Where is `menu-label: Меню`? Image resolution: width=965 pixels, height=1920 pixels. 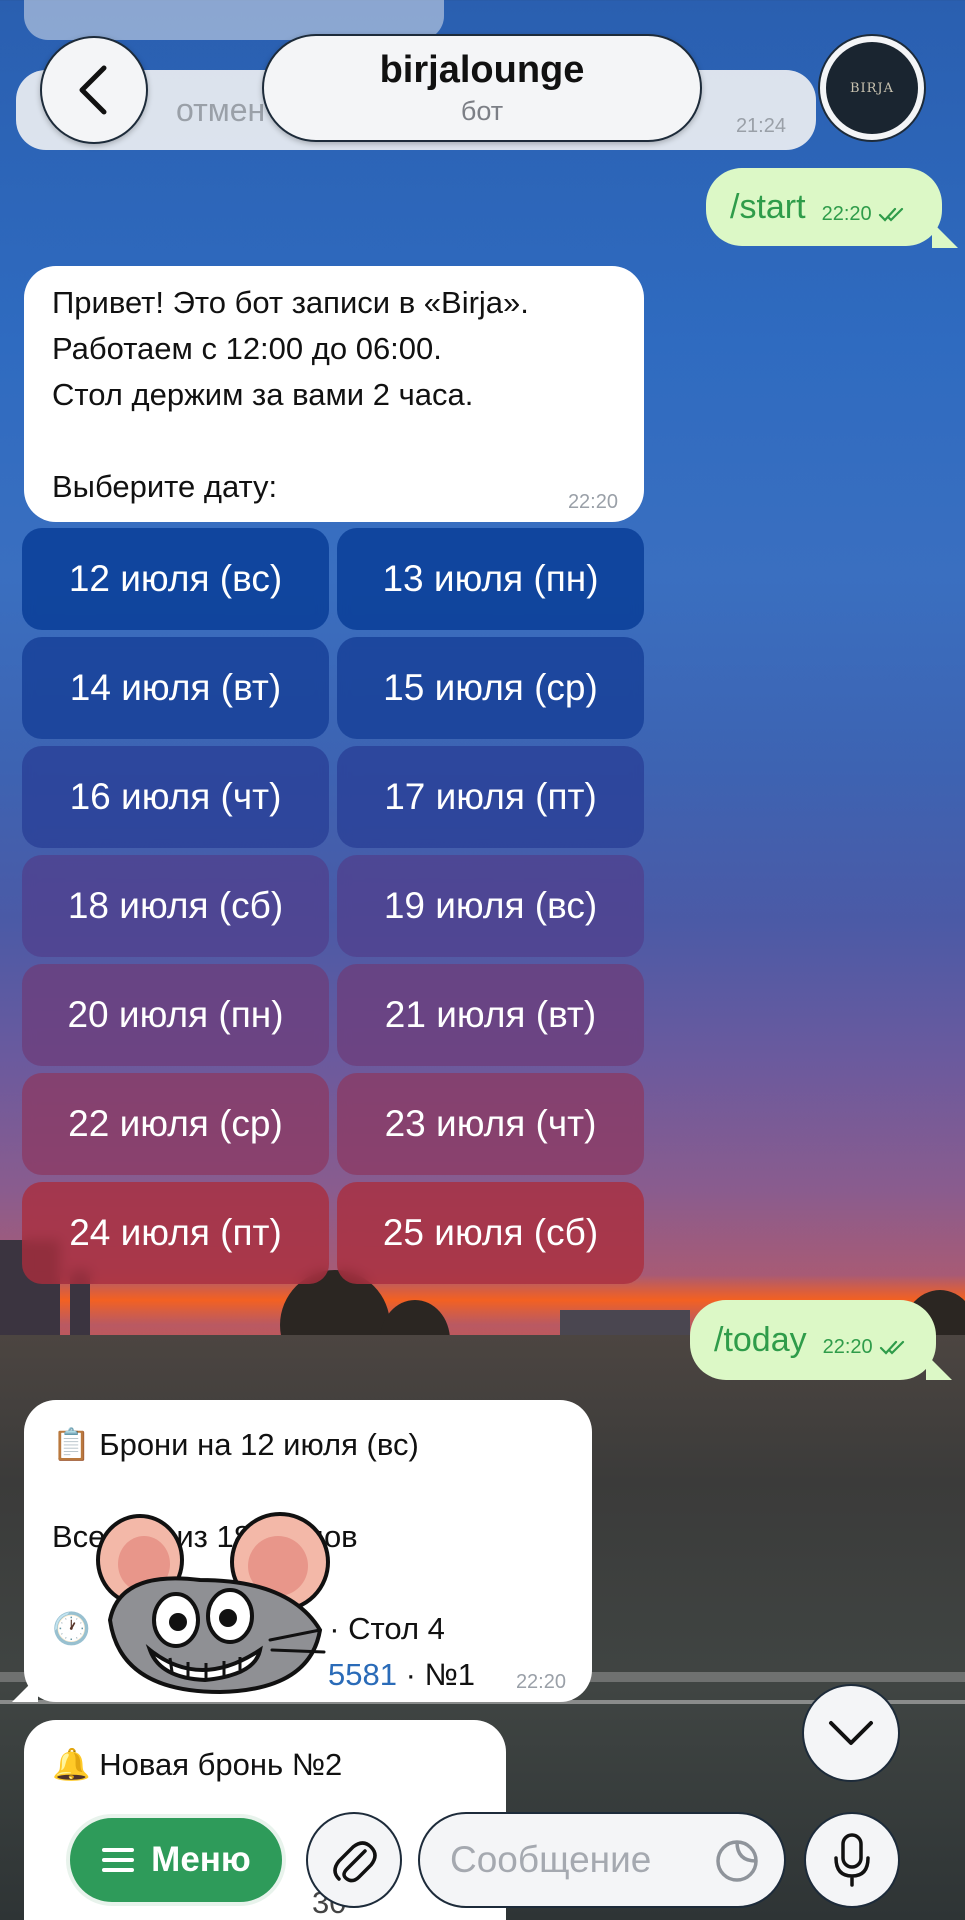
menu-label: Меню is located at coordinates (201, 1859).